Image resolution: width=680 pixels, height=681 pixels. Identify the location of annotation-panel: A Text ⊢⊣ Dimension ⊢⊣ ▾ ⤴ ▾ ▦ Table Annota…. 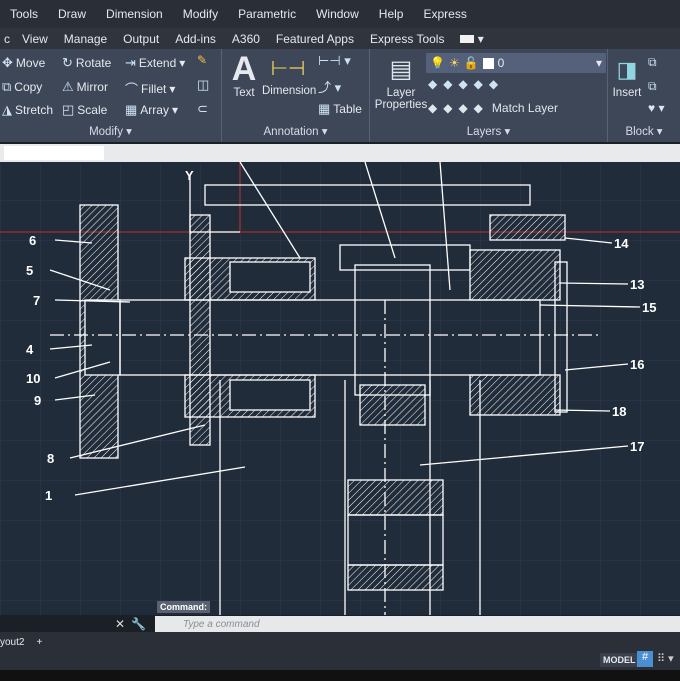
(296, 95).